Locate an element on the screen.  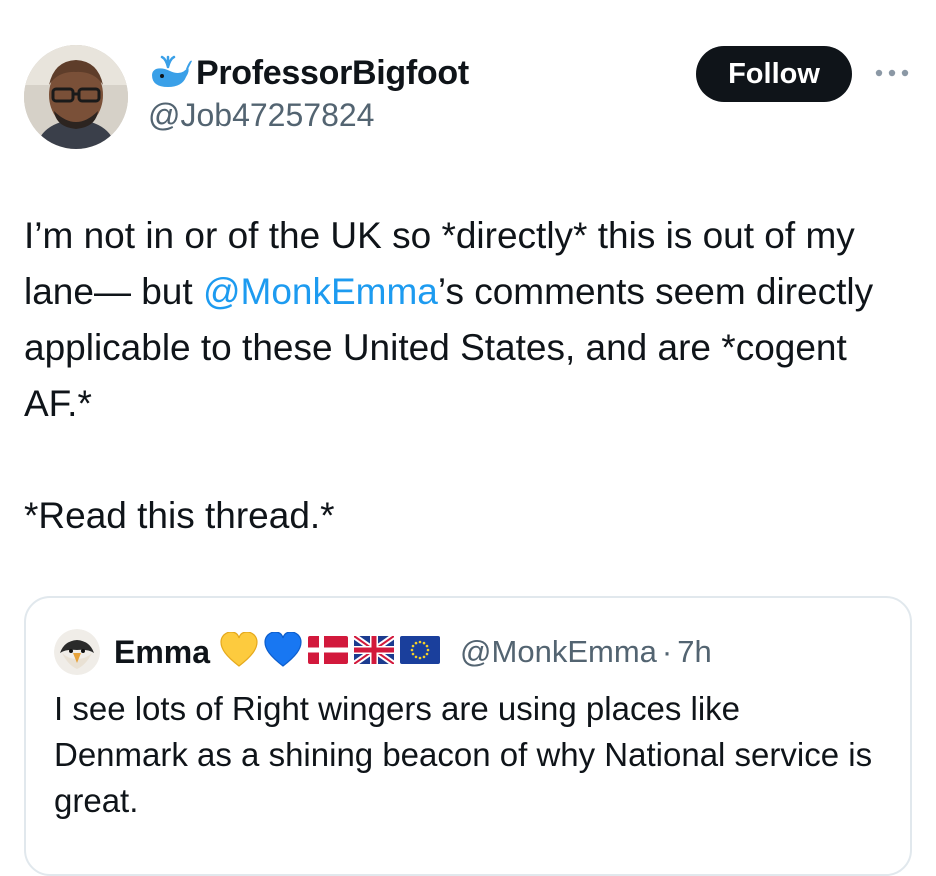
quoted-tweet-header: Emma @MonkEmma · 7h is located at coordinates (383, 652).